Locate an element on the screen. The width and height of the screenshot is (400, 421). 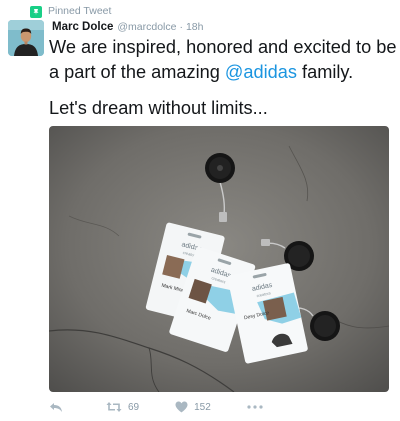
more-icon is located at coordinates (255, 407).